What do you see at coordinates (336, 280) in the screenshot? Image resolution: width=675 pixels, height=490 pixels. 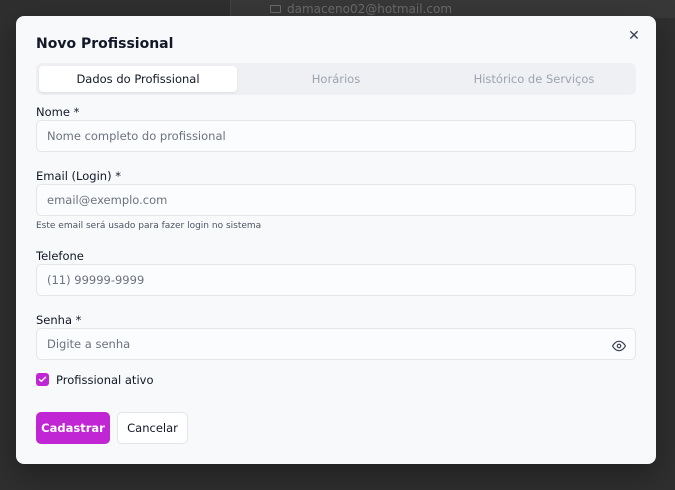 I see `telefone-input` at bounding box center [336, 280].